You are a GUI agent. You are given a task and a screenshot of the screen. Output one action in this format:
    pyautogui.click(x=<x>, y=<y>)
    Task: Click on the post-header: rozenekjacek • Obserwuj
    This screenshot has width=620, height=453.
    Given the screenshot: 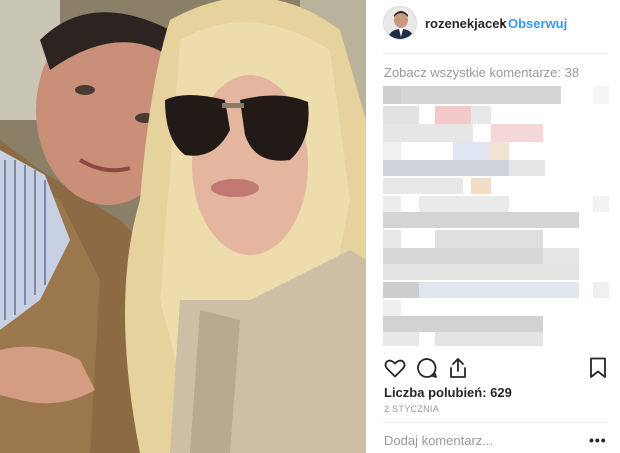 What is the action you would take?
    pyautogui.click(x=493, y=26)
    